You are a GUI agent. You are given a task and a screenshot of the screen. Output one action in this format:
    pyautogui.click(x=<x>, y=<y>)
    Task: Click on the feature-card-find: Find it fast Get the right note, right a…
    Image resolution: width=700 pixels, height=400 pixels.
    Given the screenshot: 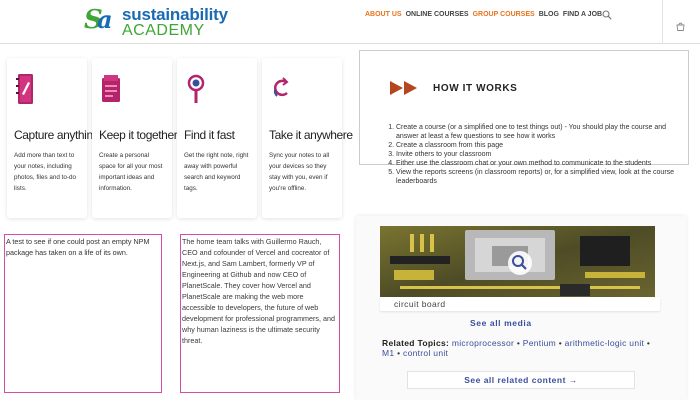 What is the action you would take?
    pyautogui.click(x=217, y=138)
    